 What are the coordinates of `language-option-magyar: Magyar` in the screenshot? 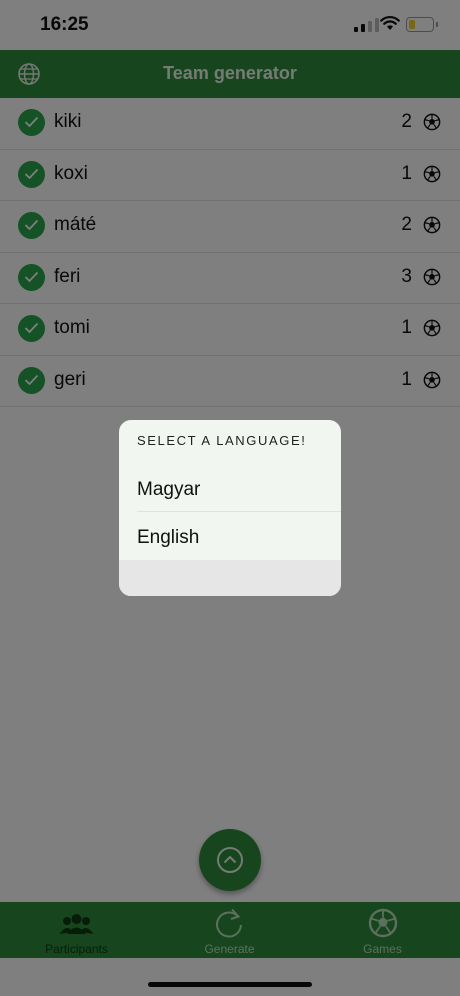 It's located at (230, 489).